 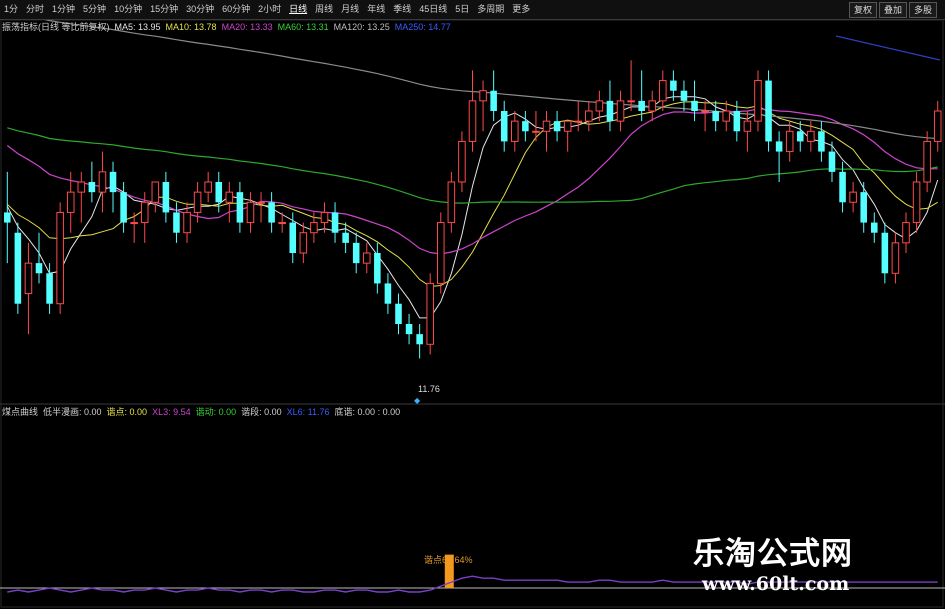 What do you see at coordinates (200, 9) in the screenshot?
I see `period-tab: 30分钟` at bounding box center [200, 9].